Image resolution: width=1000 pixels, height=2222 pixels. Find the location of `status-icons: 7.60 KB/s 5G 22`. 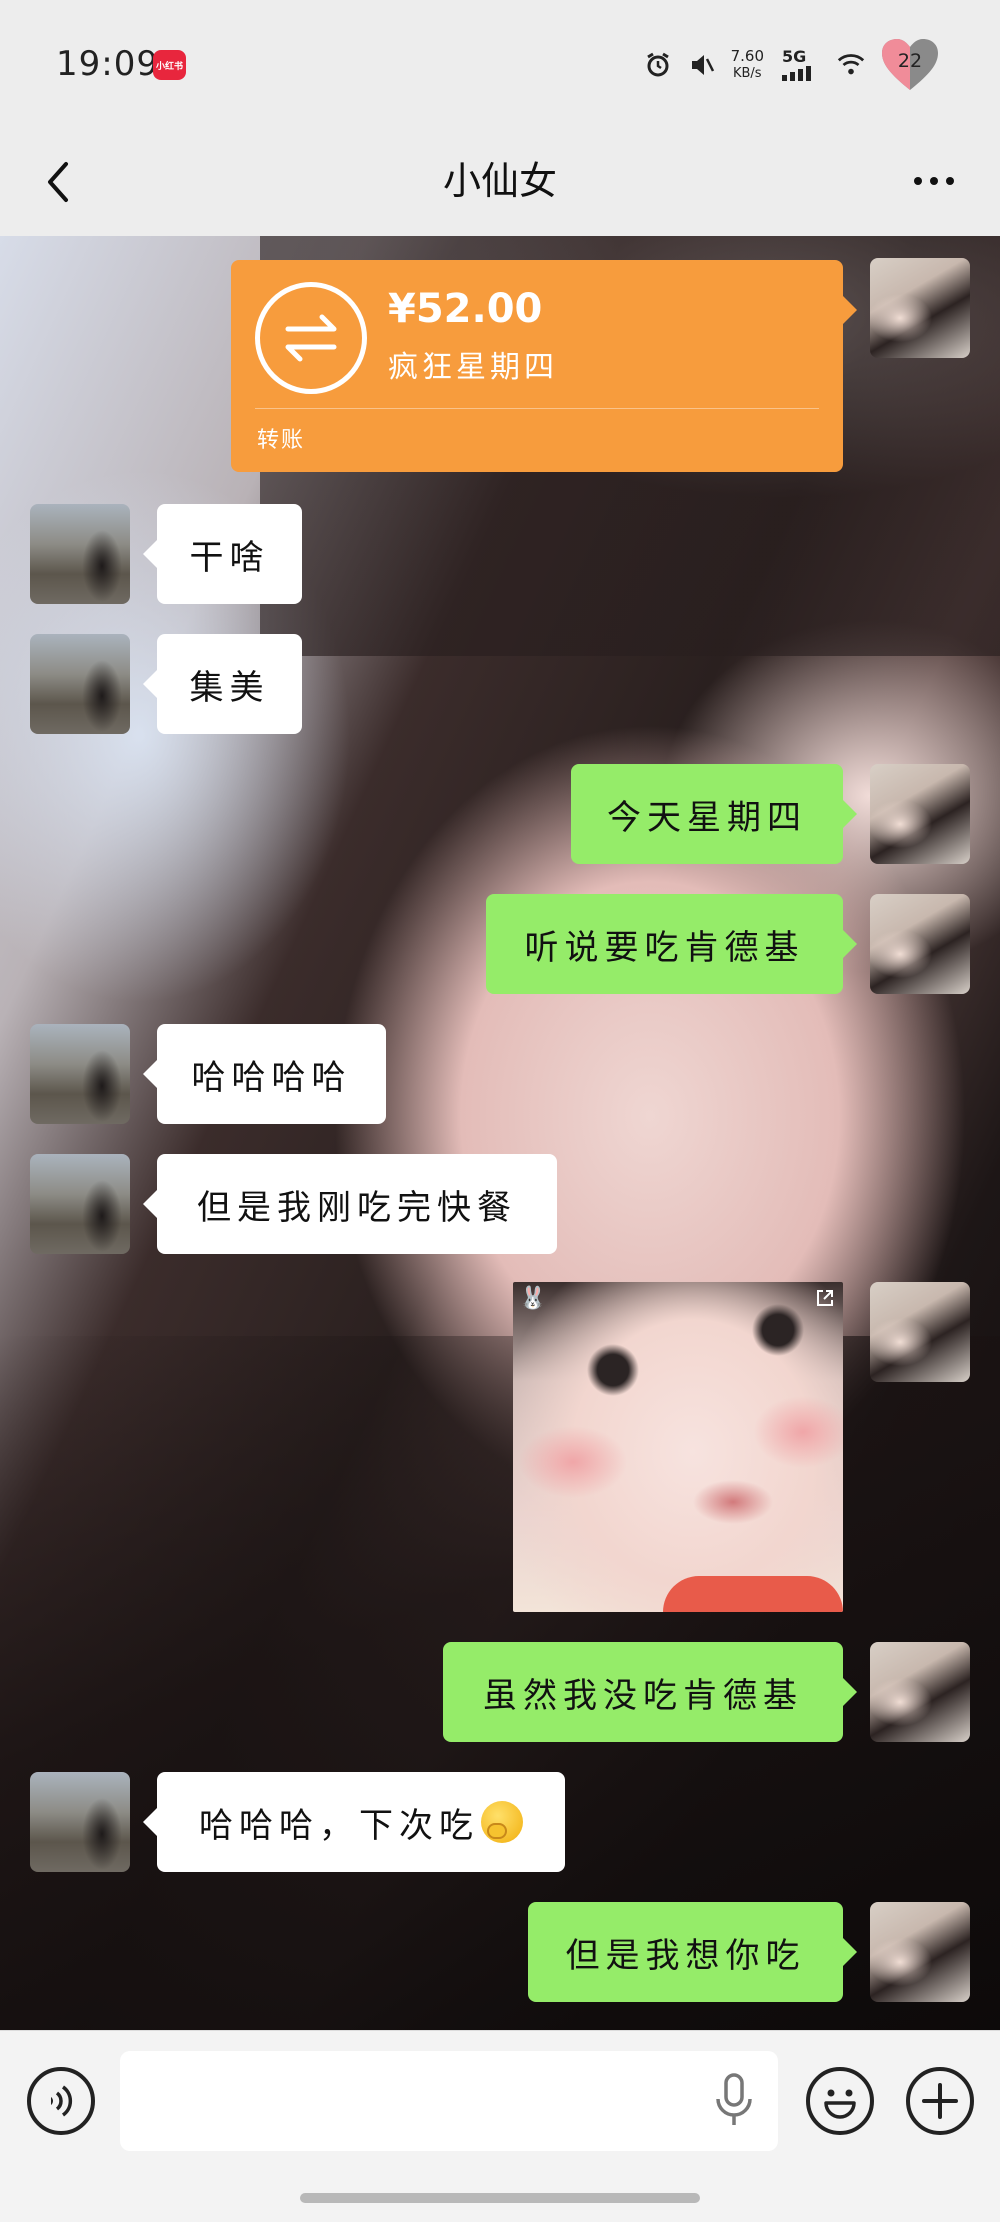

status-icons: 7.60 KB/s 5G 22 is located at coordinates (791, 65).